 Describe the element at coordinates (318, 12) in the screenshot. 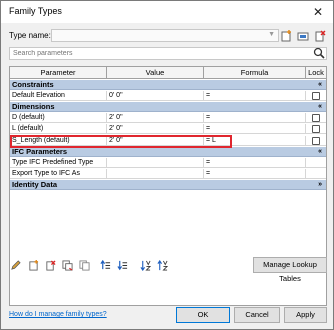

I see `close-icon: ✕` at that location.